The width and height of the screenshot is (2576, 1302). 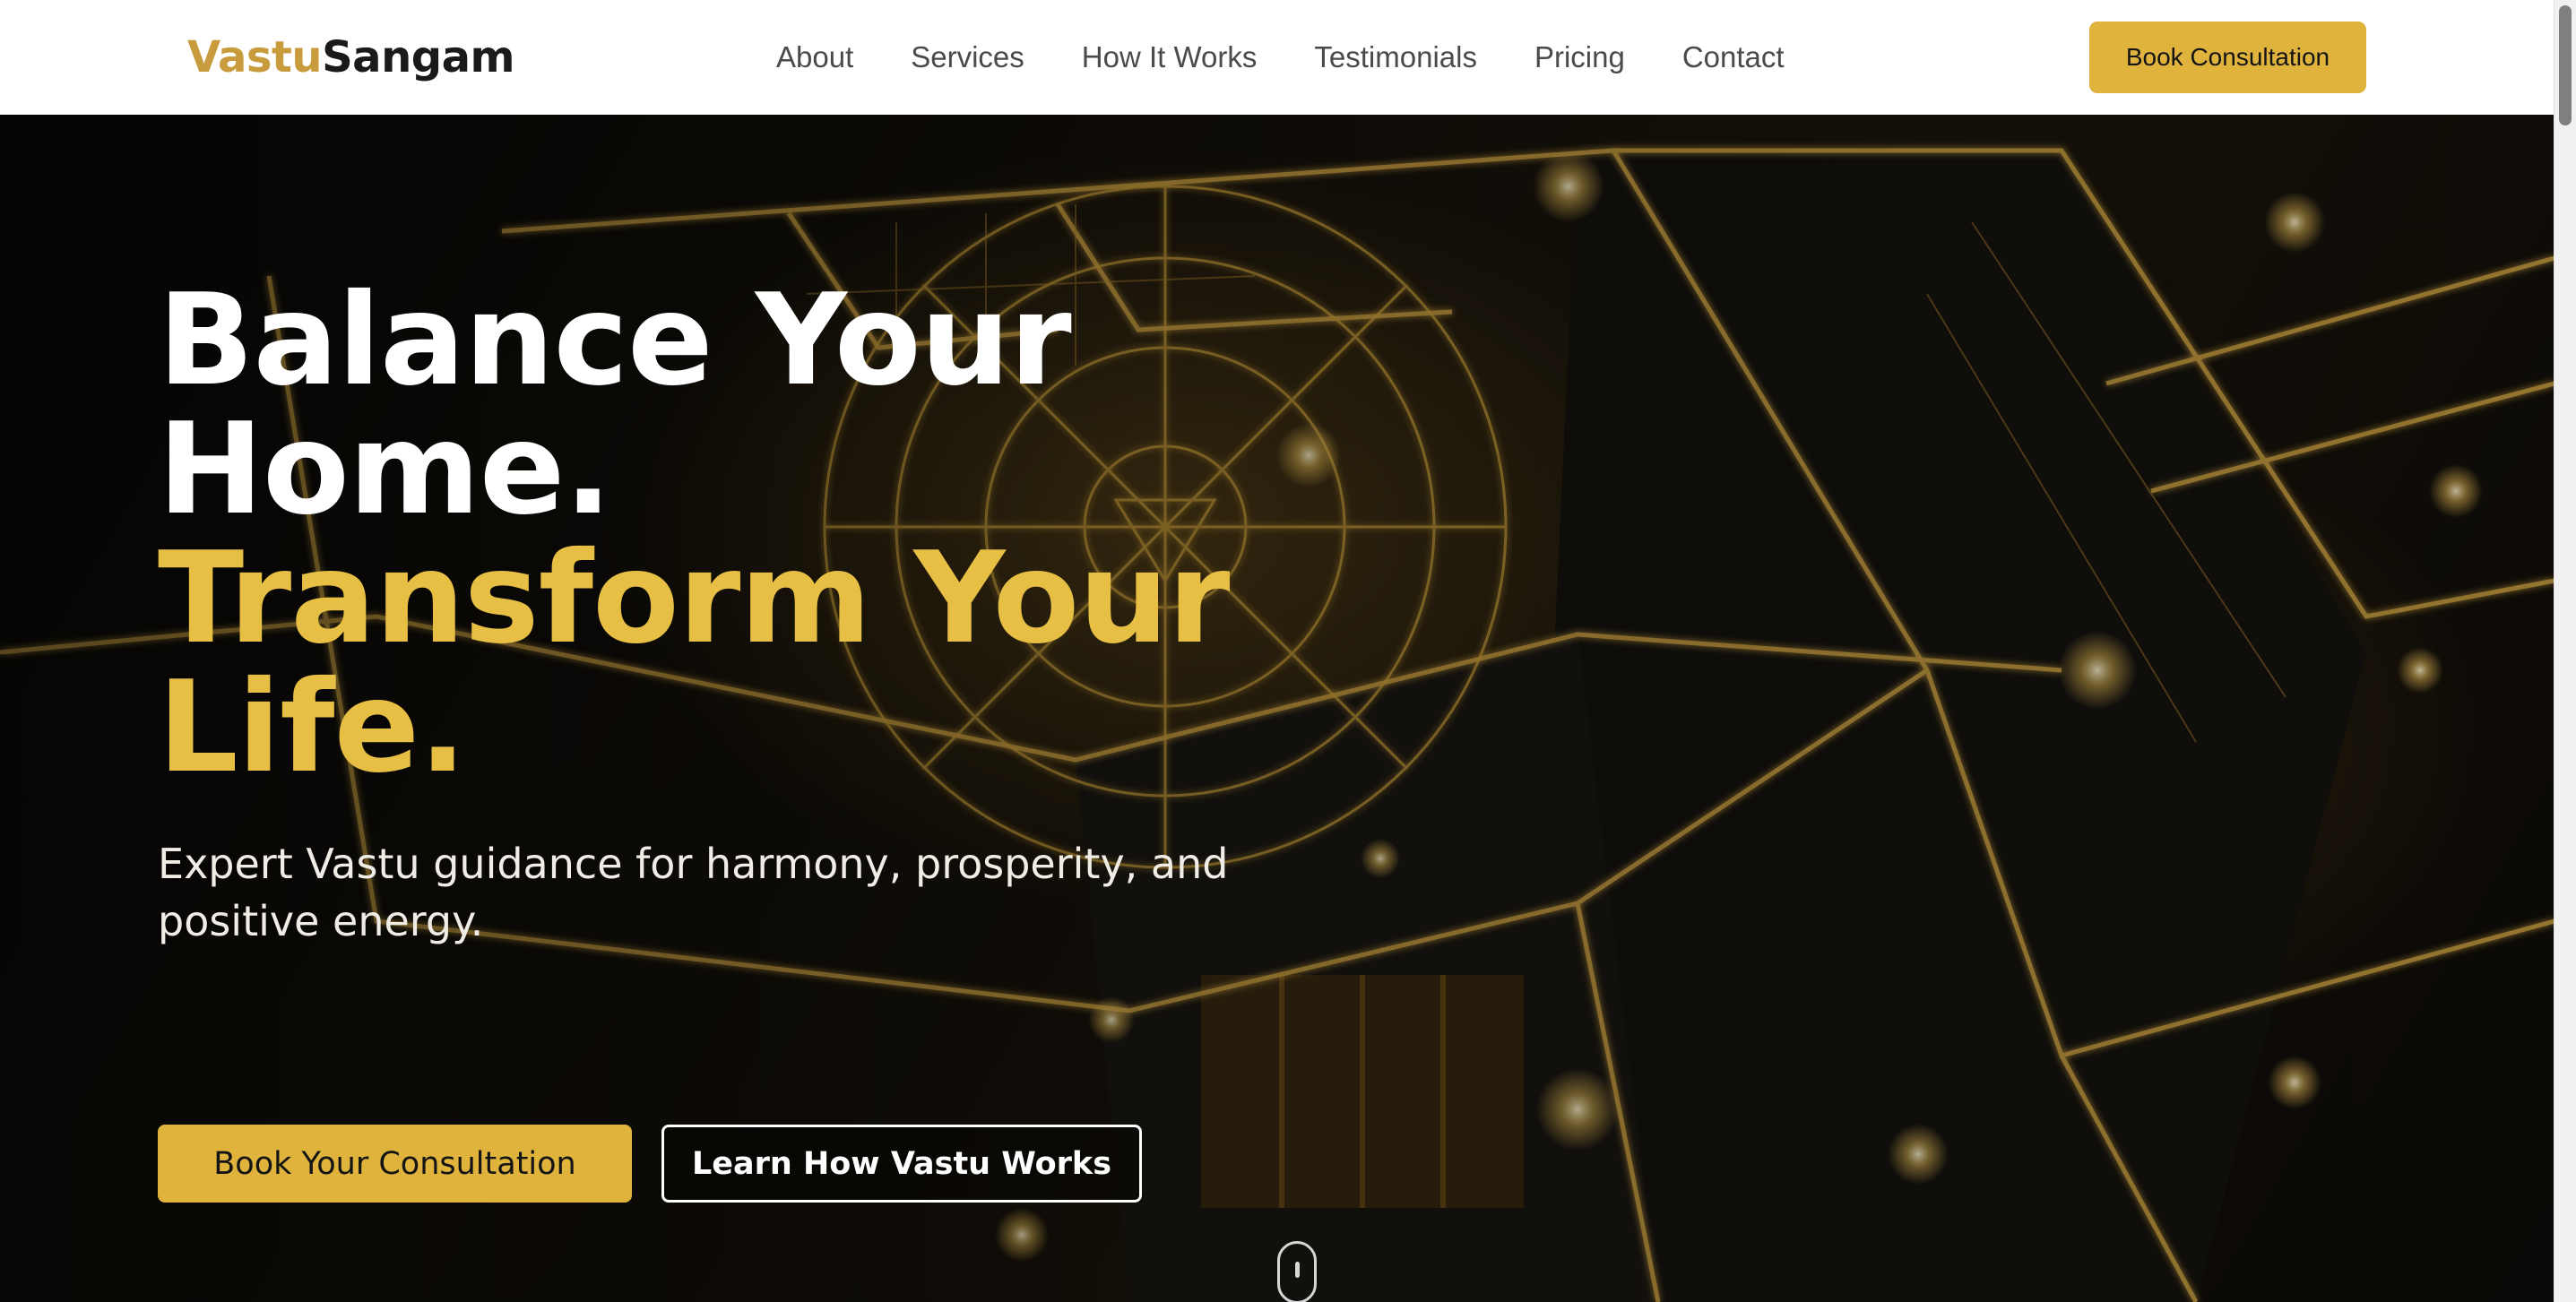 What do you see at coordinates (1733, 57) in the screenshot?
I see `nav-link-contact: Contact` at bounding box center [1733, 57].